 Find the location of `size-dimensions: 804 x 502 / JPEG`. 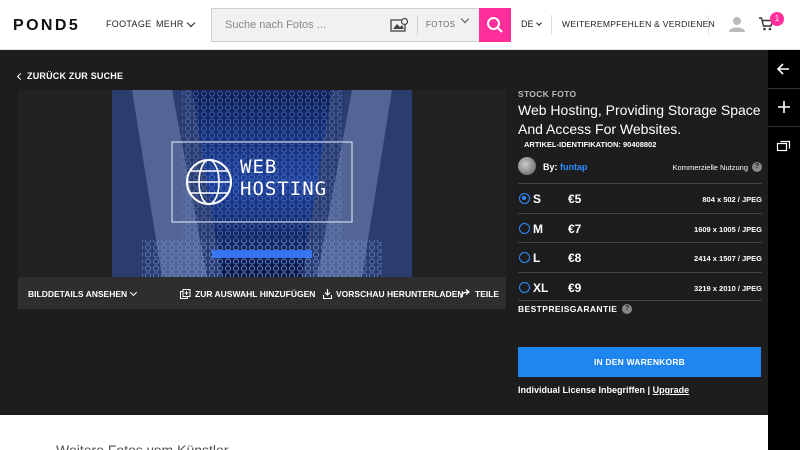

size-dimensions: 804 x 502 / JPEG is located at coordinates (732, 199).